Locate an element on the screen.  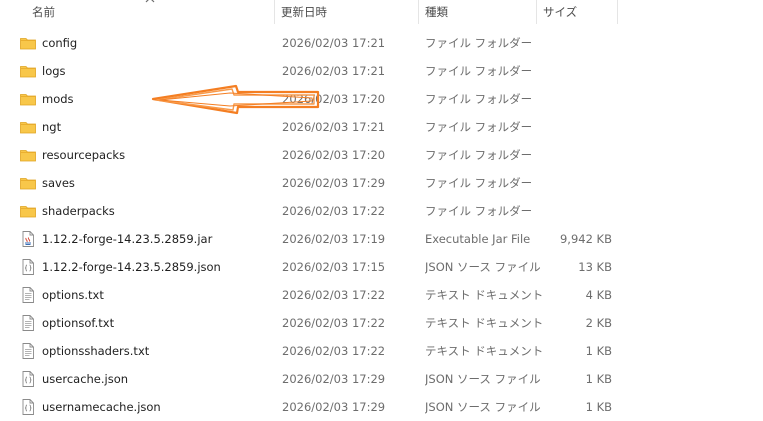
file-name: mods is located at coordinates (58, 99).